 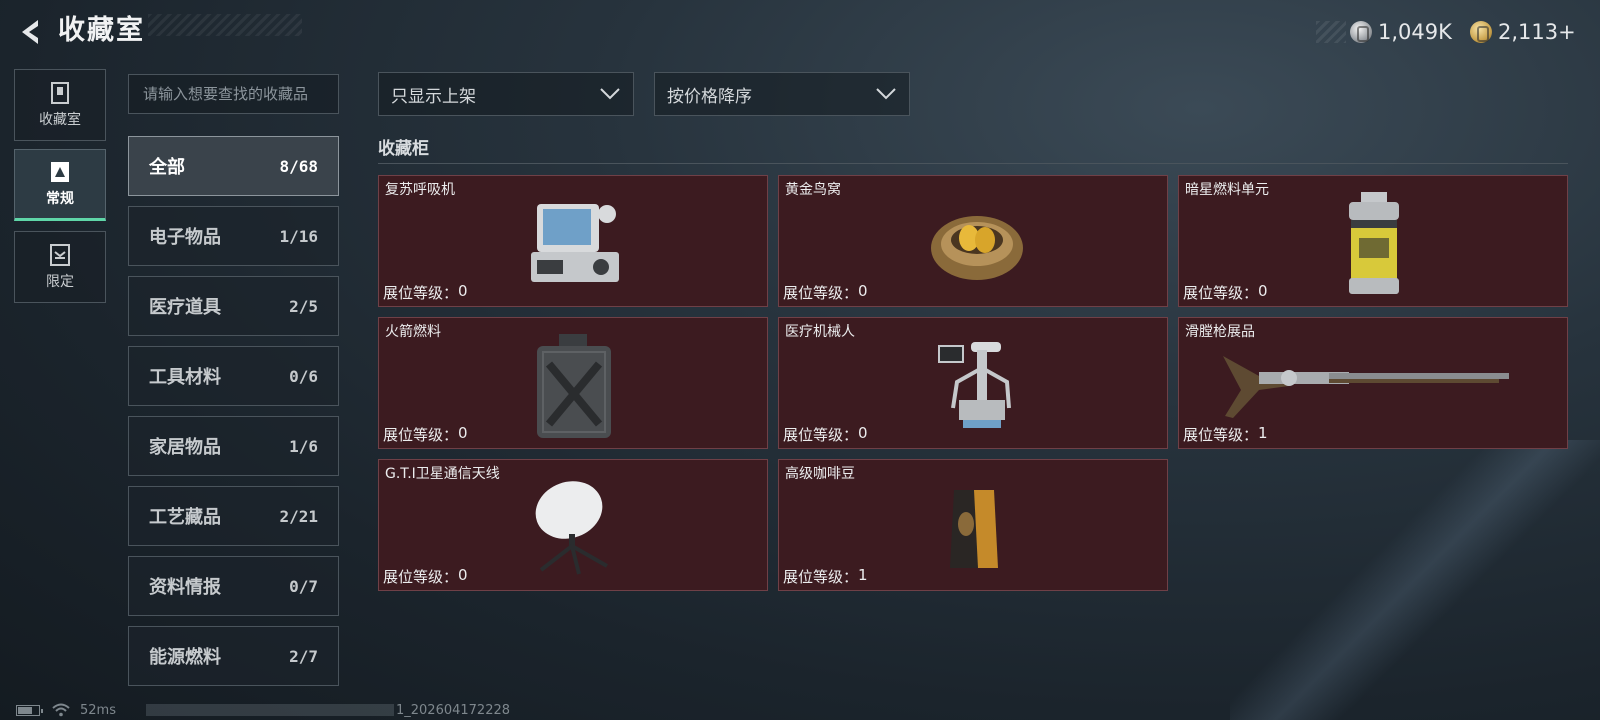 What do you see at coordinates (60, 172) in the screenshot?
I see `regular-collection-icon` at bounding box center [60, 172].